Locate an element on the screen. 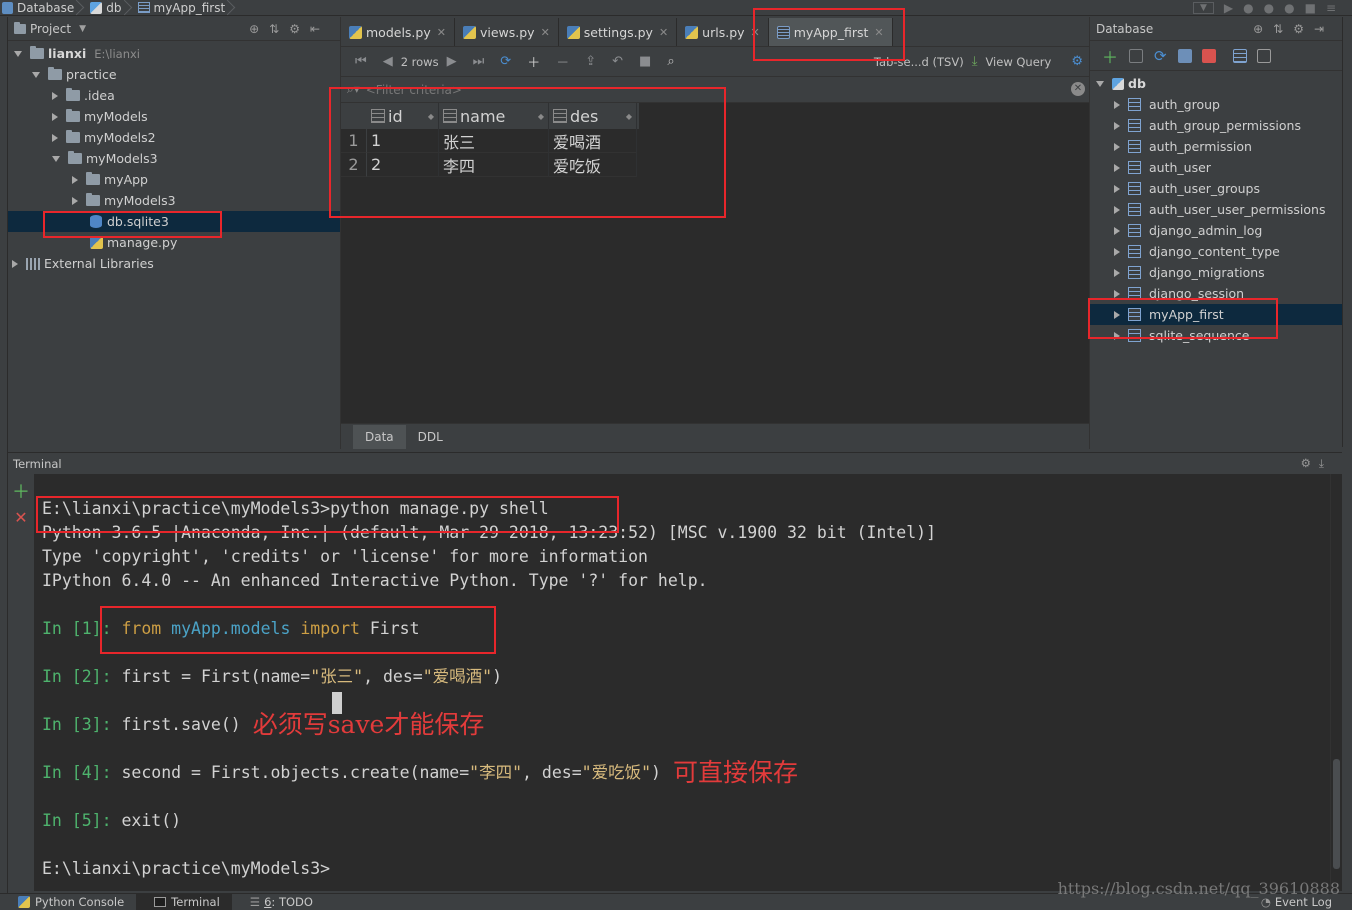 Image resolution: width=1352 pixels, height=910 pixels. tree-item-db-sqlite3: db.sqlite3 is located at coordinates (174, 221).